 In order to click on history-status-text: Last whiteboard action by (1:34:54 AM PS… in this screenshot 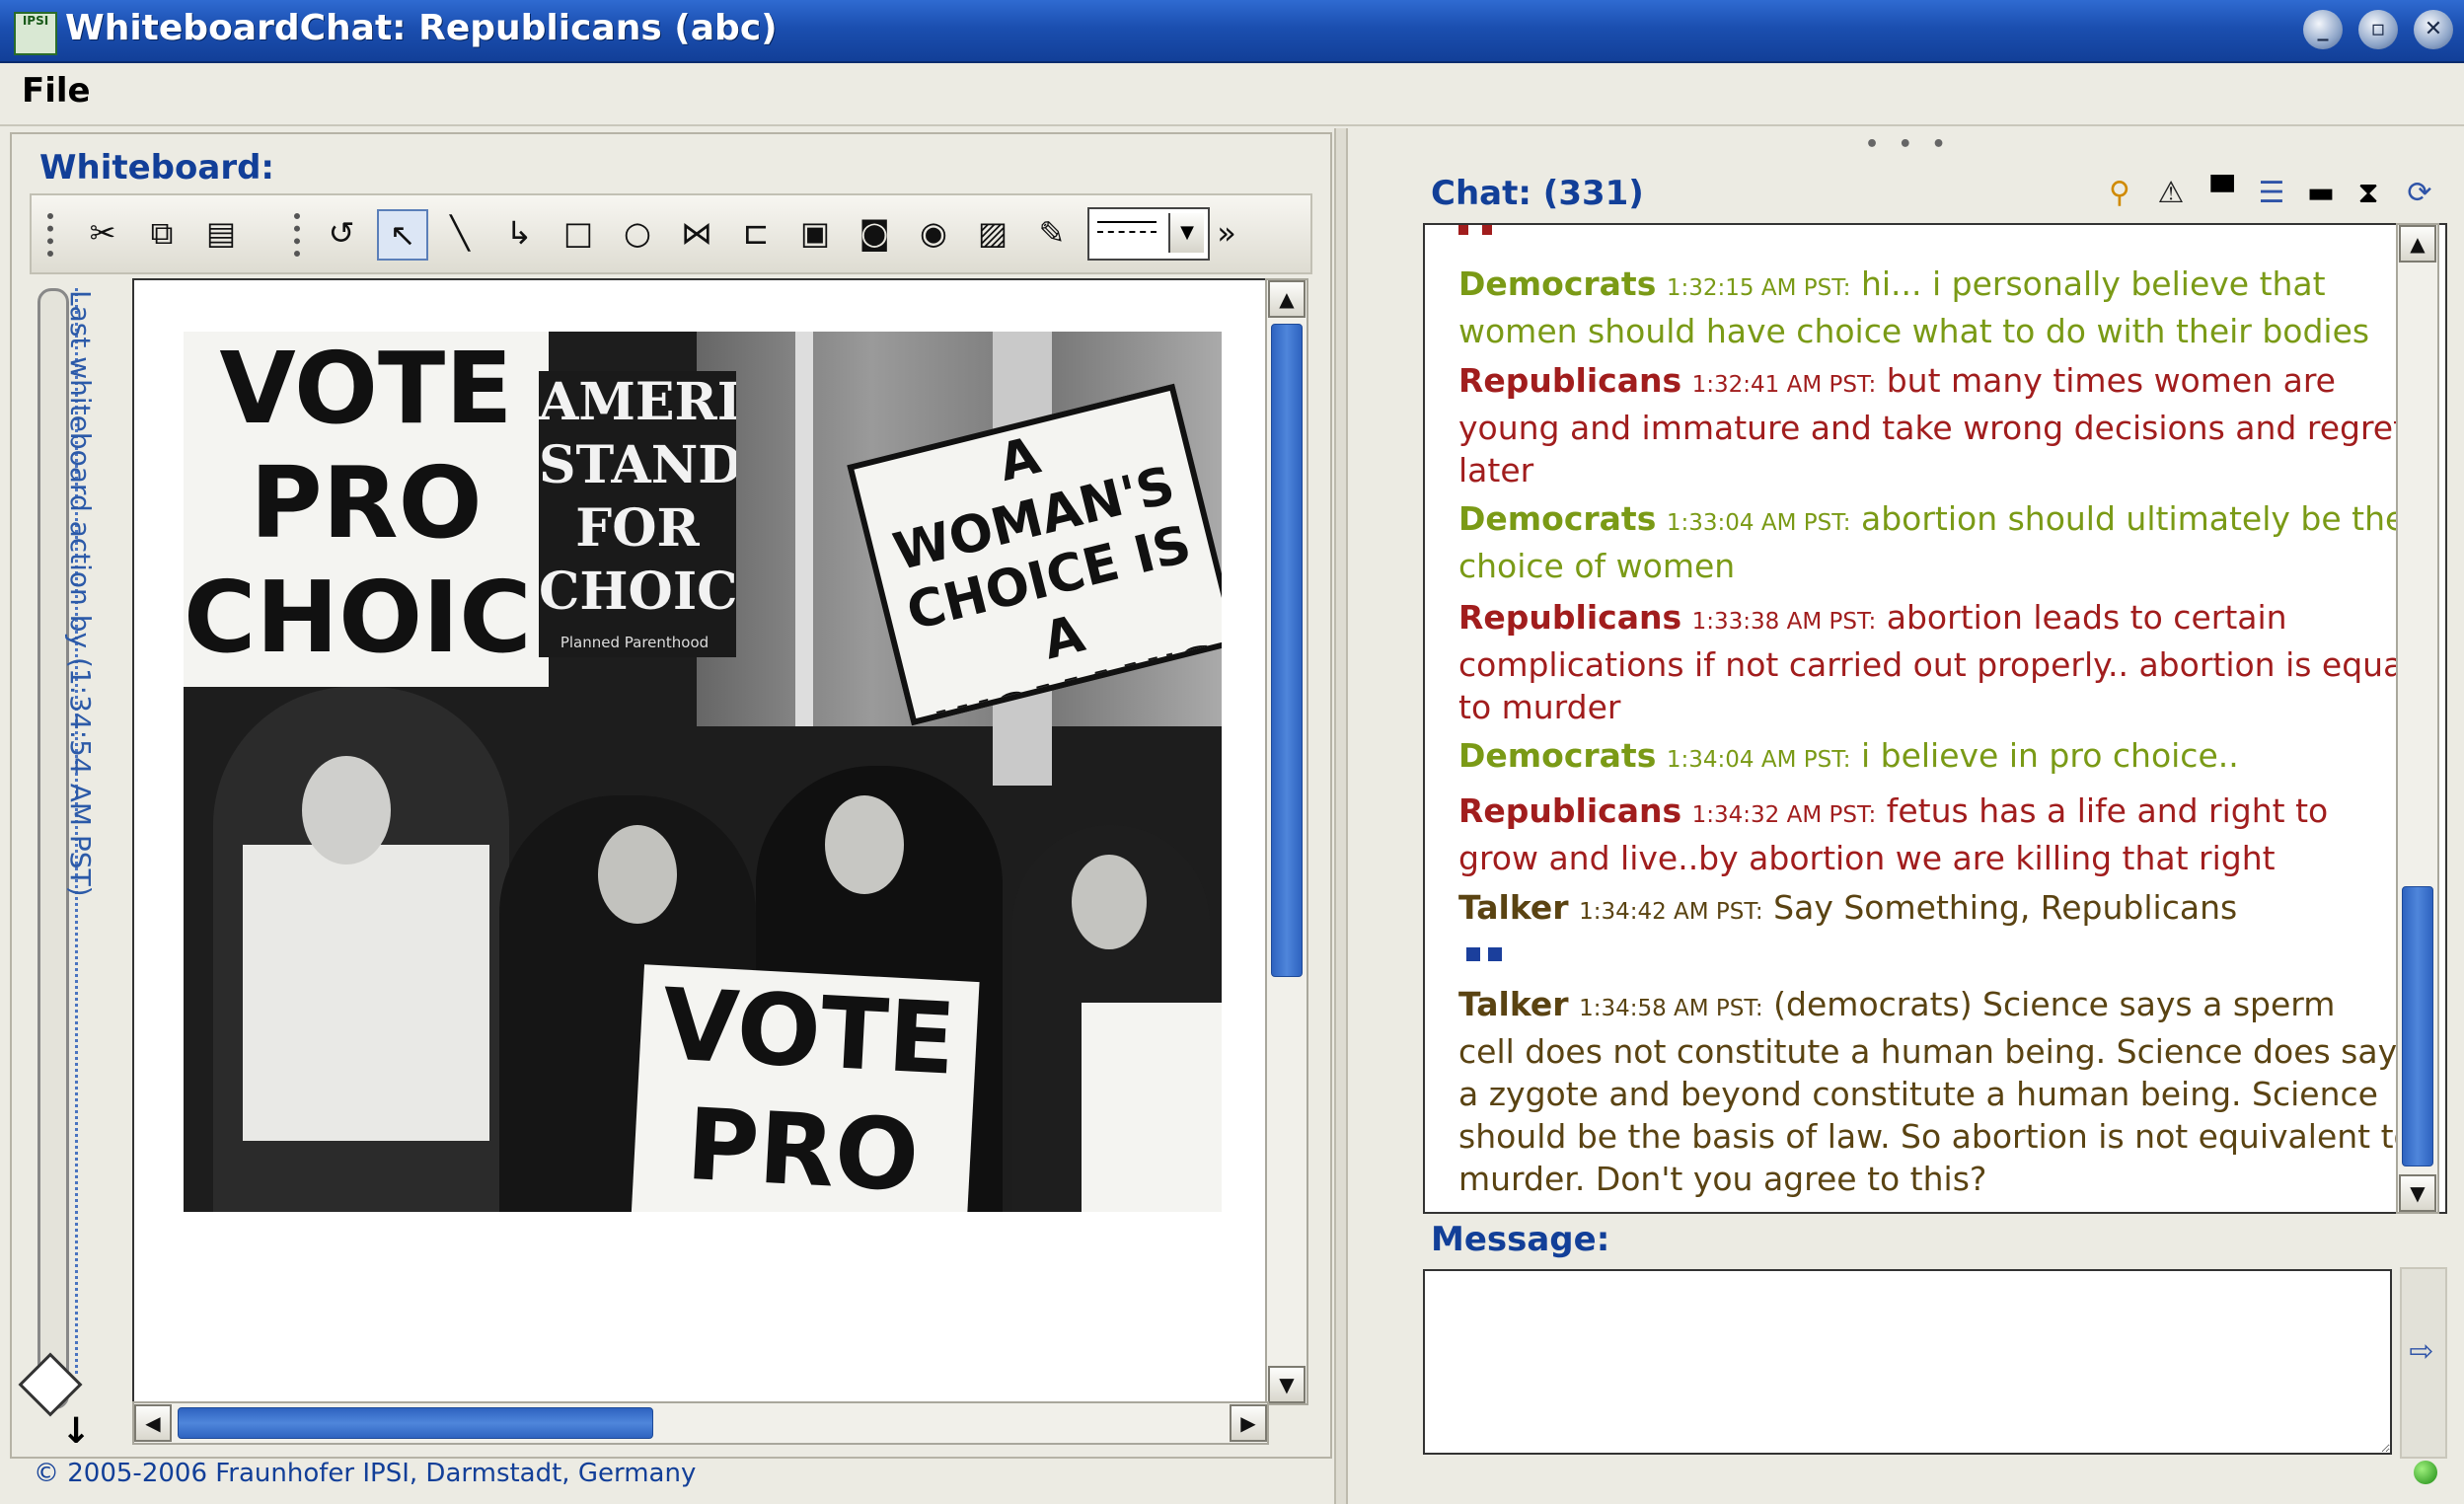, I will do `click(80, 593)`.